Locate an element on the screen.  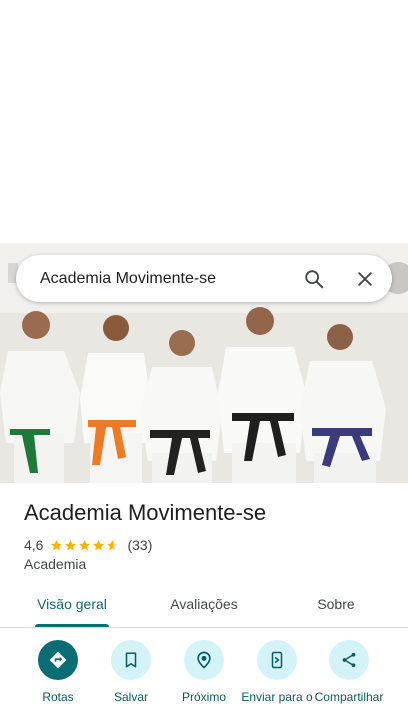
share-button-circle is located at coordinates (349, 660).